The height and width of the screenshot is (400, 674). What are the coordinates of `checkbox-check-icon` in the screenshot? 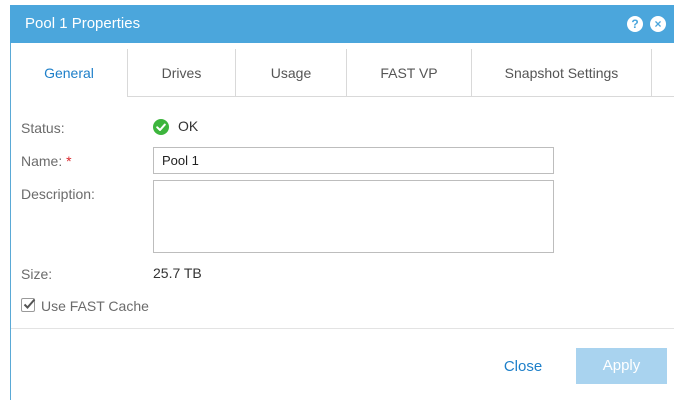 It's located at (29, 303).